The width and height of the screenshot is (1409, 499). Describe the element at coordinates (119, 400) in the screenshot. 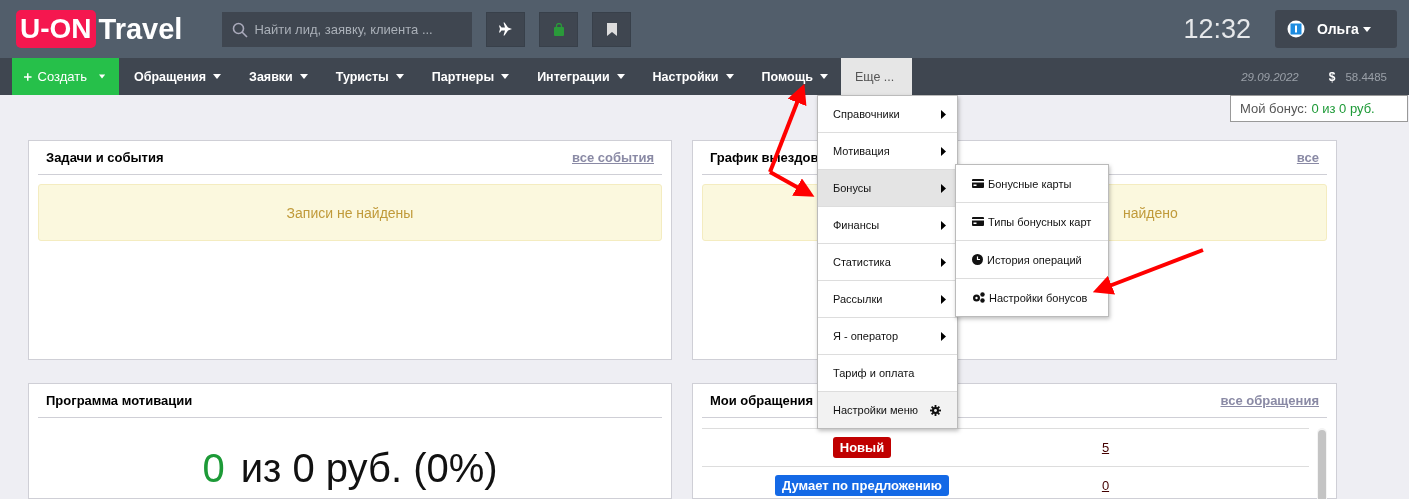

I see `panel-title: Программа мотивации` at that location.